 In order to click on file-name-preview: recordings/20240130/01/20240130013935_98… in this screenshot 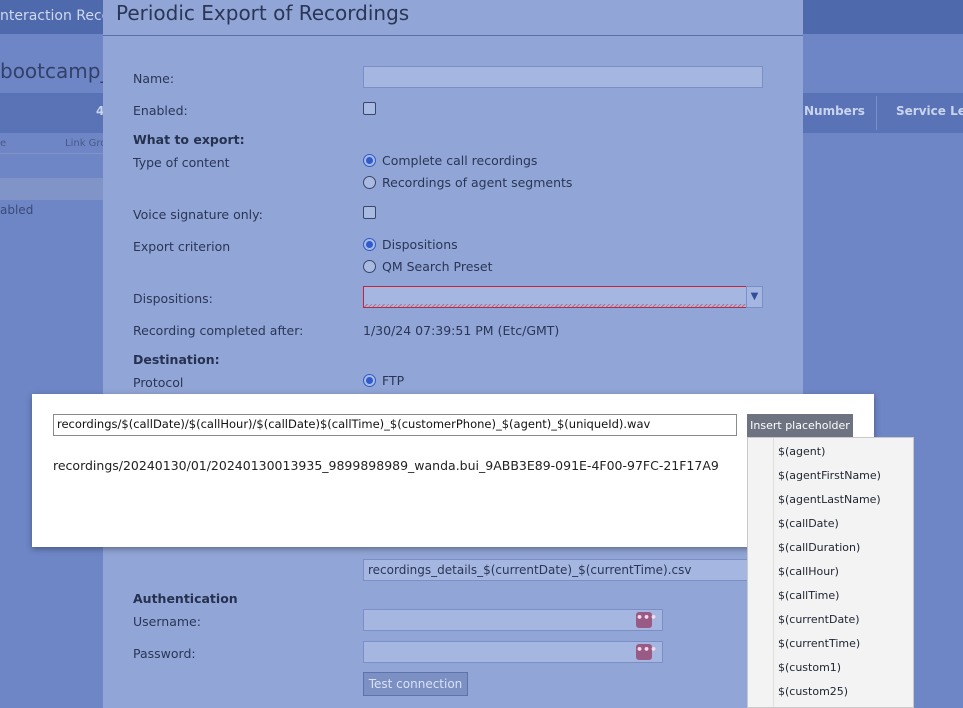, I will do `click(386, 465)`.